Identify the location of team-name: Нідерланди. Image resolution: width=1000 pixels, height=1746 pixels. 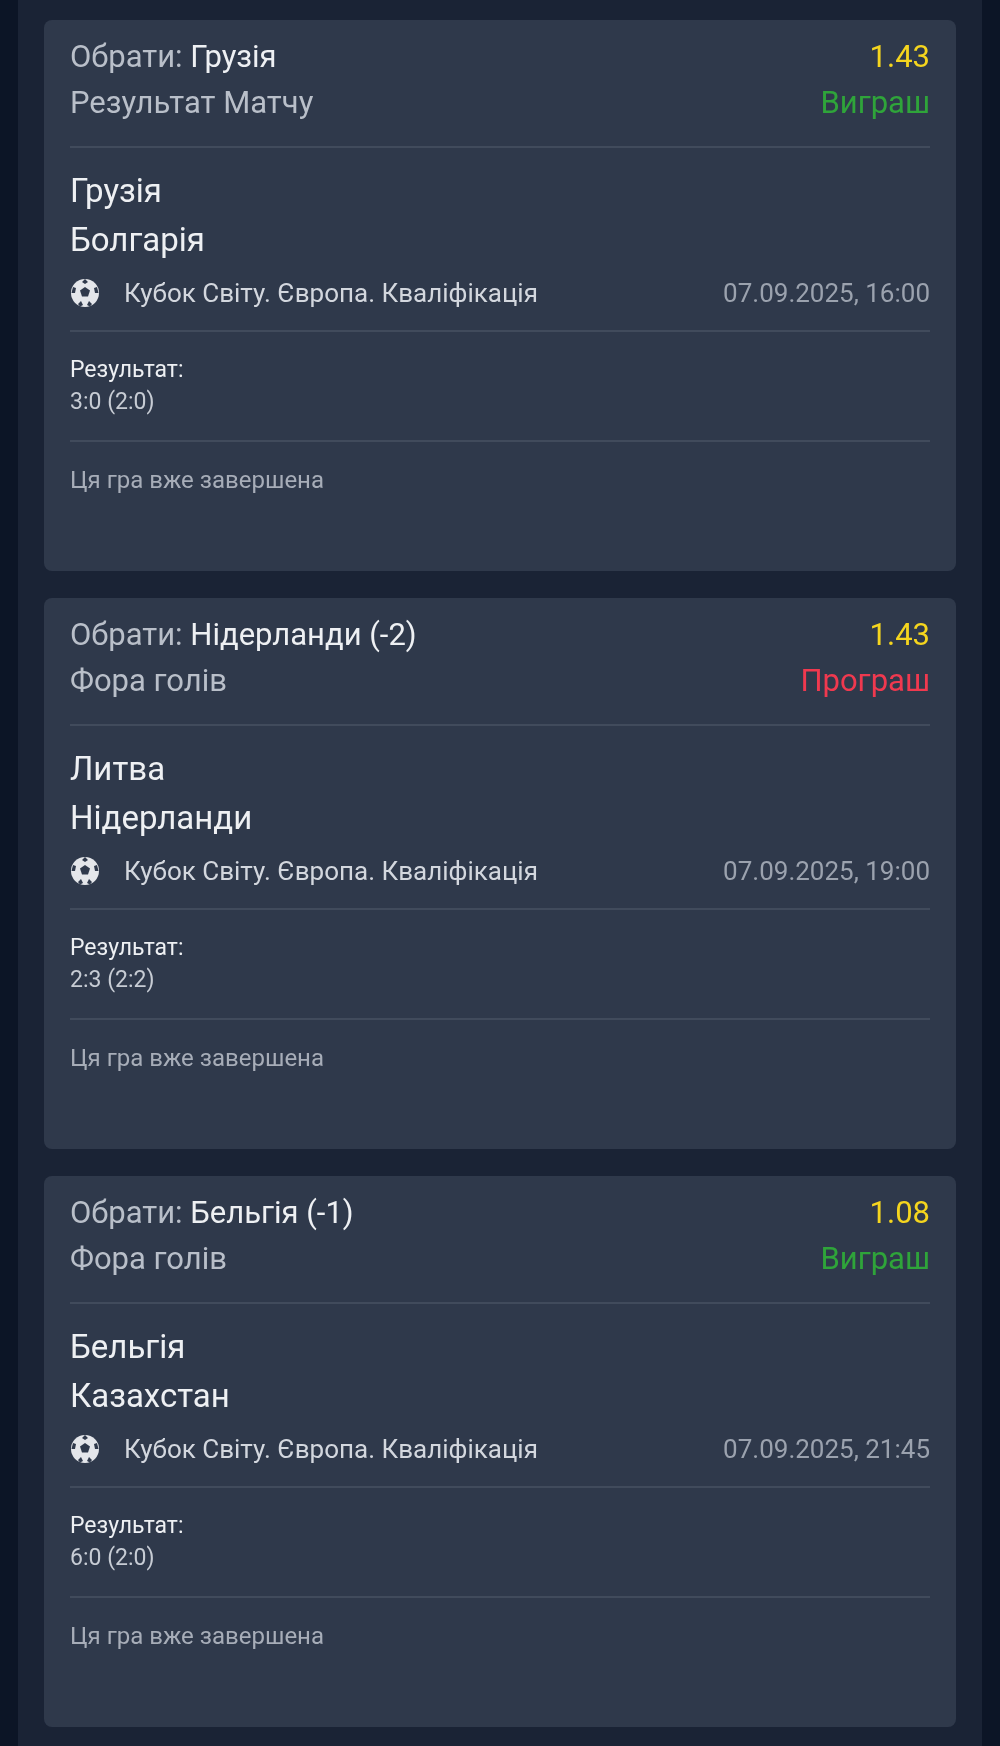
(162, 818).